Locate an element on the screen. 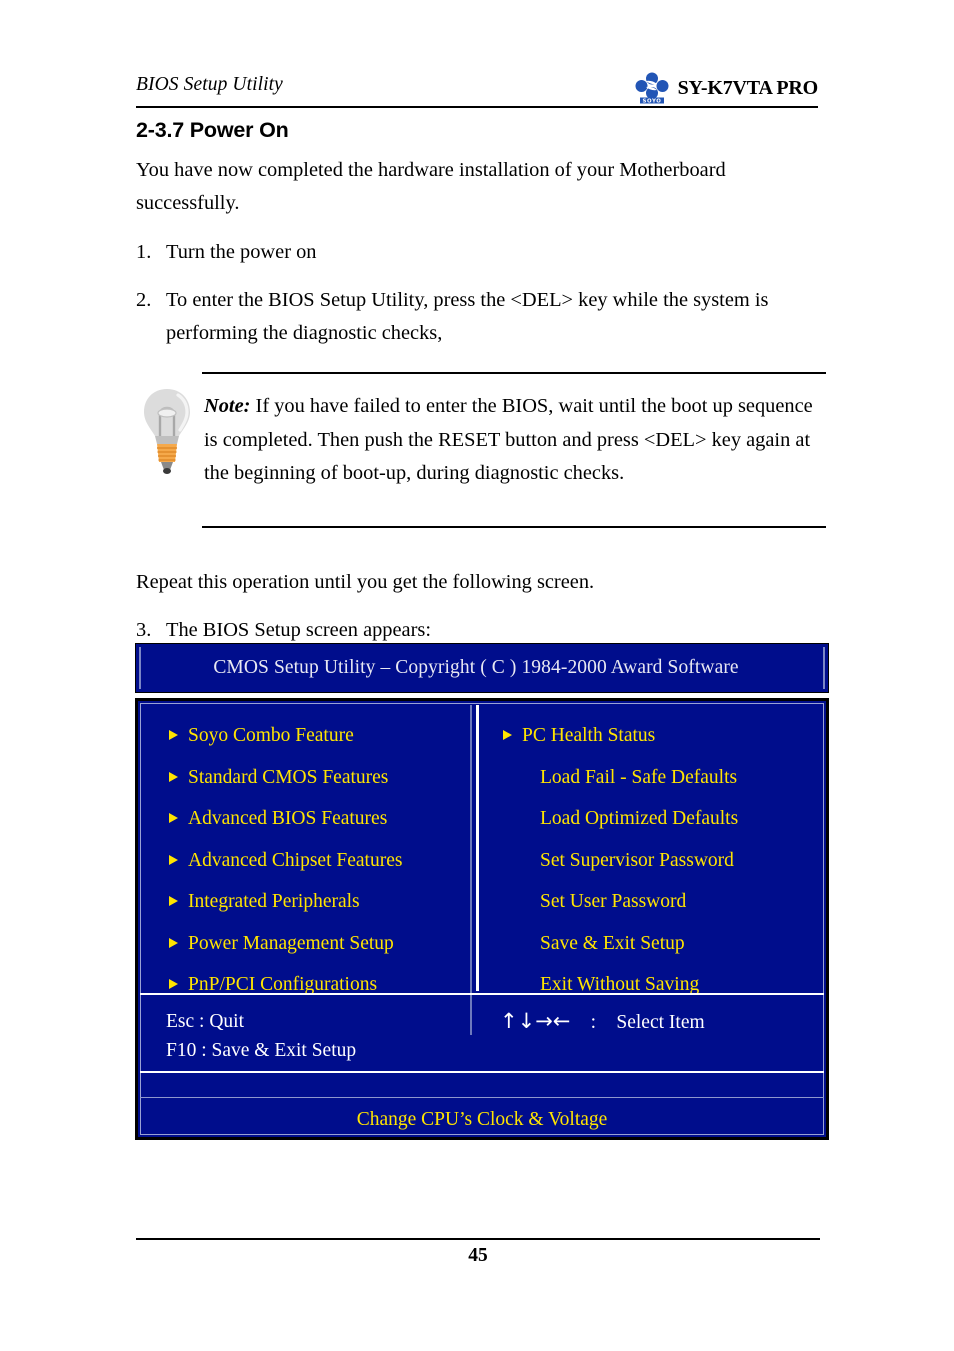 The height and width of the screenshot is (1351, 954). menu-item-label: Load Fail - Safe Defaults is located at coordinates (639, 777).